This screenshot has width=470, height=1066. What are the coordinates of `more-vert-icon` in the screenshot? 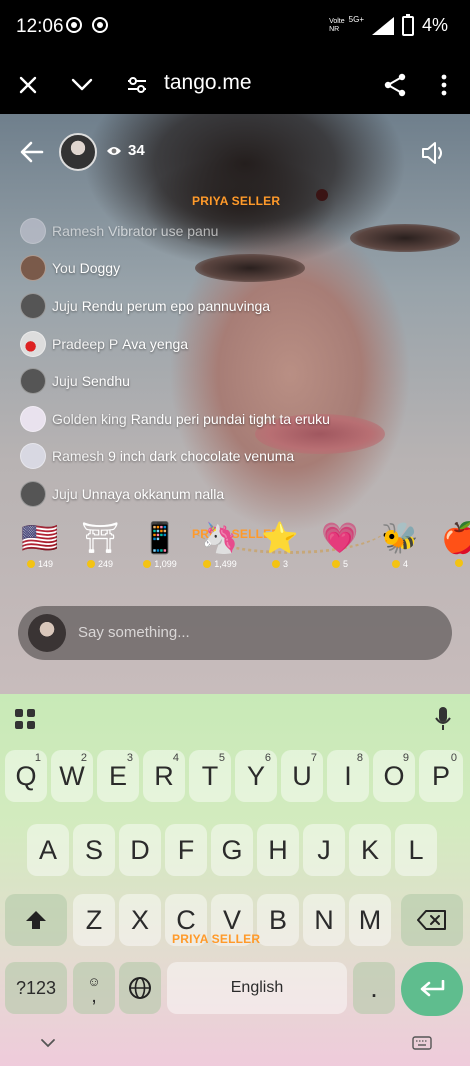 It's located at (444, 85).